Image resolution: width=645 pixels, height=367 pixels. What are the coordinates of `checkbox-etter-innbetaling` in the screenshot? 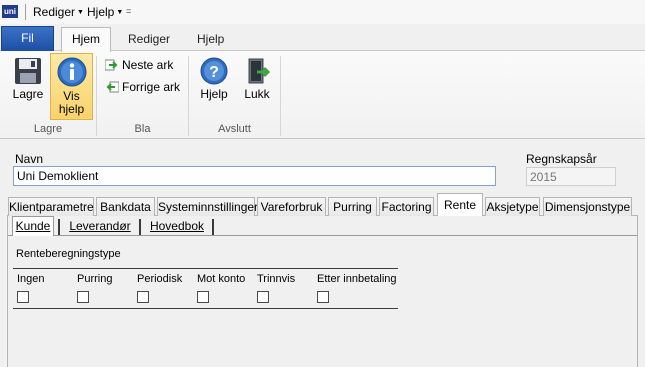 It's located at (323, 297).